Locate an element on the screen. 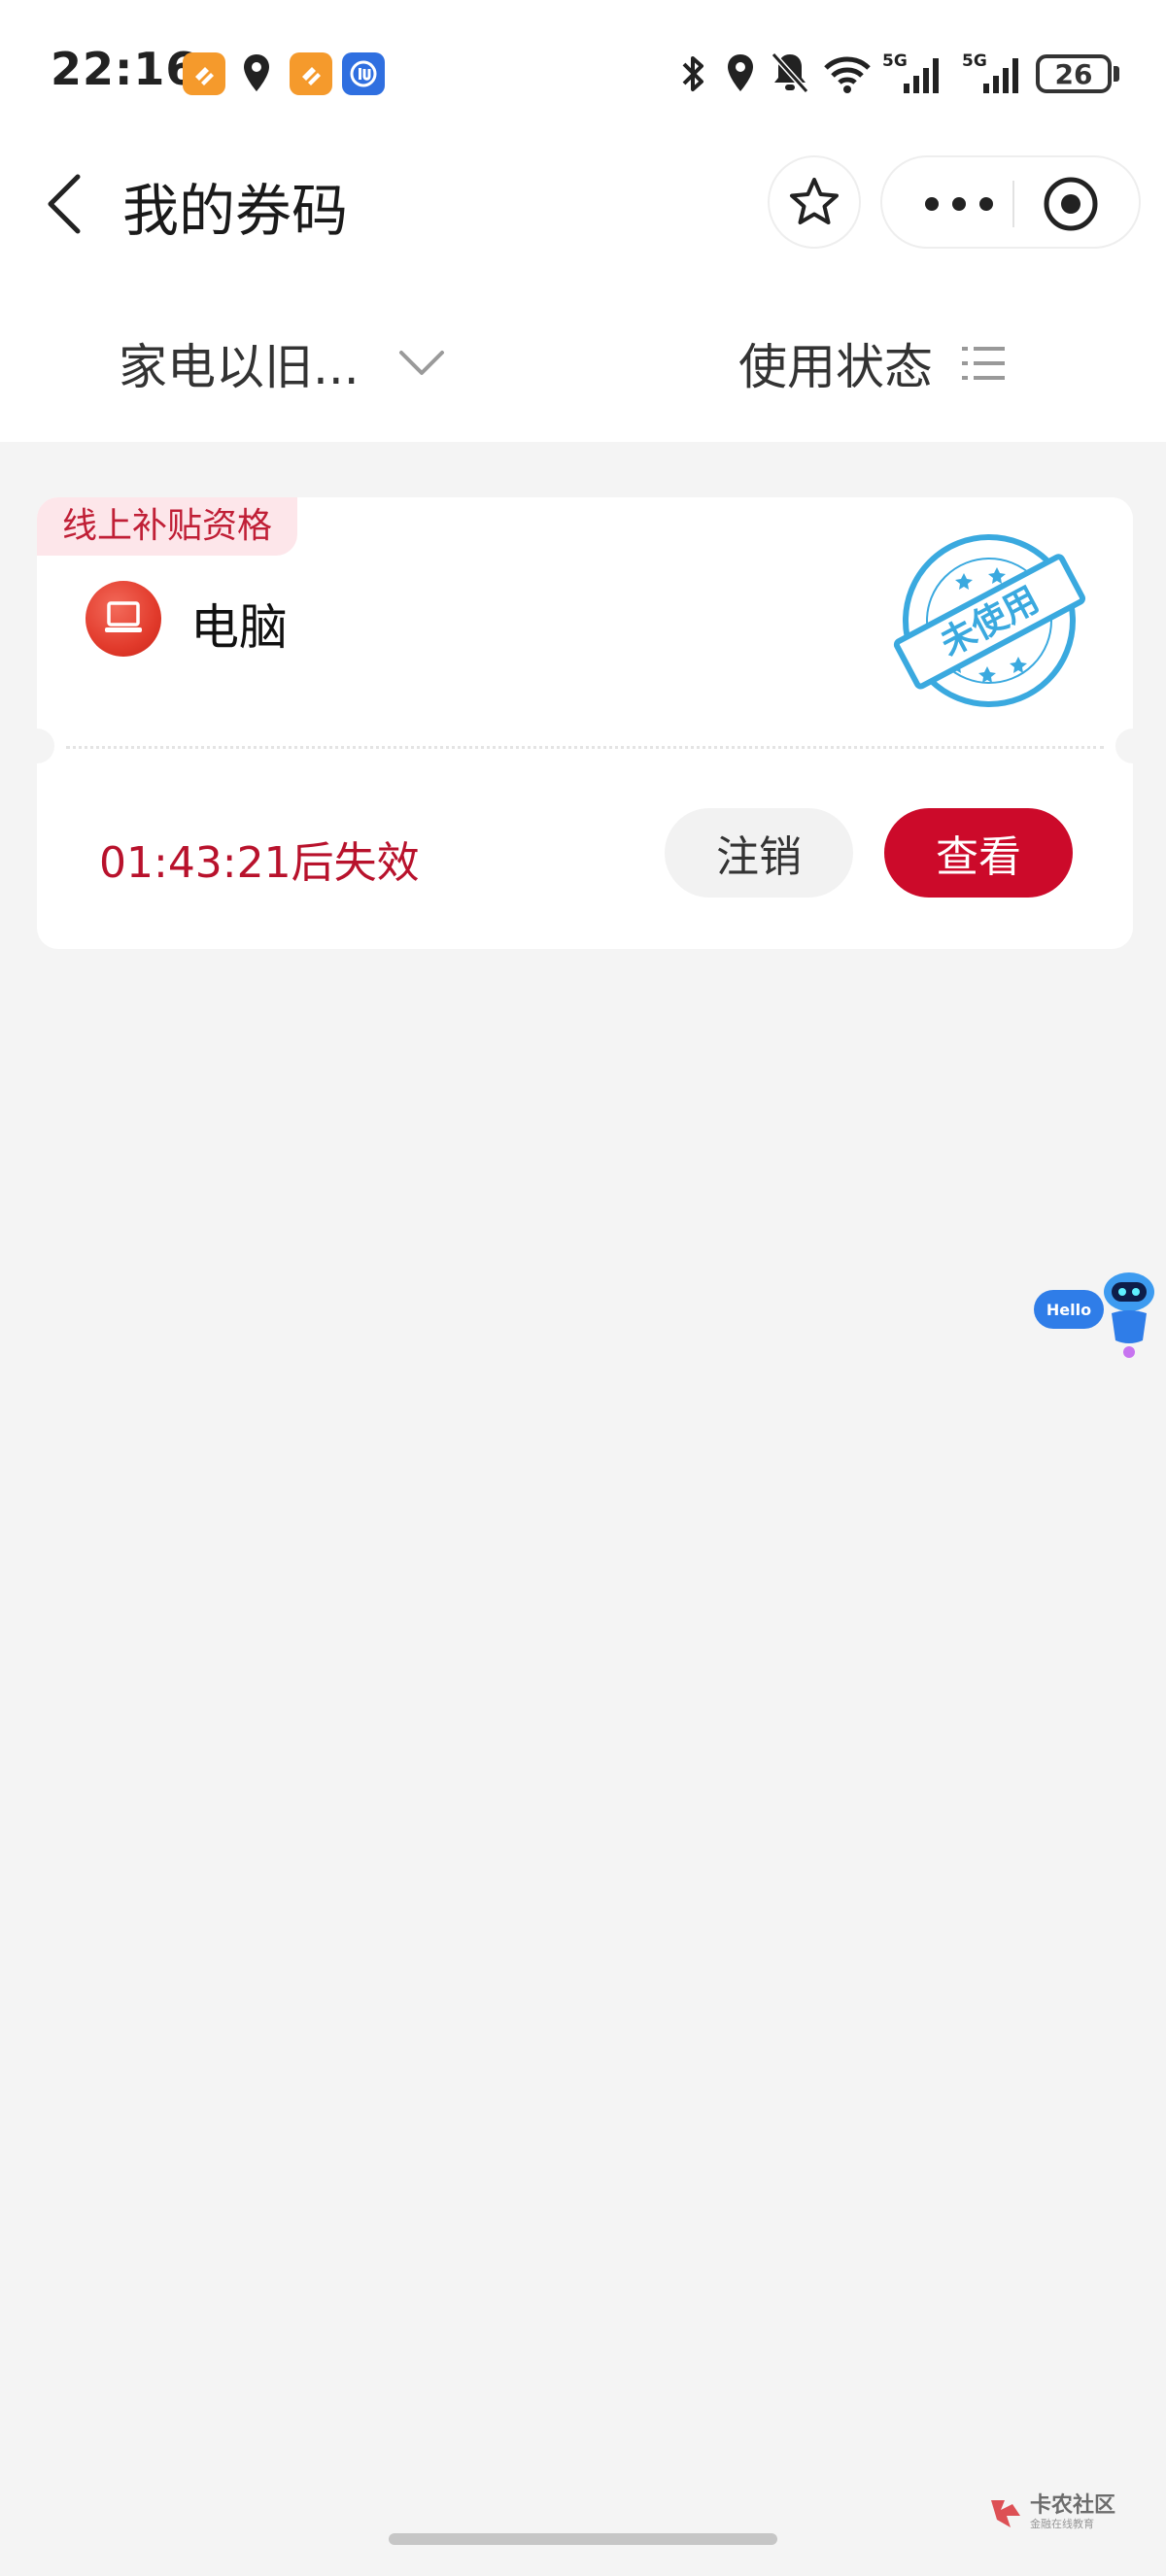 This screenshot has width=1166, height=2576. chevron-down-icon is located at coordinates (421, 363).